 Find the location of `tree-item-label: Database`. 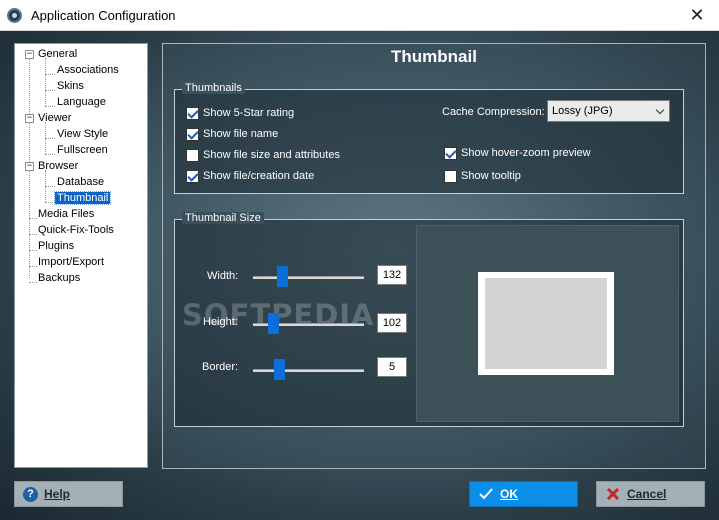

tree-item-label: Database is located at coordinates (81, 182).